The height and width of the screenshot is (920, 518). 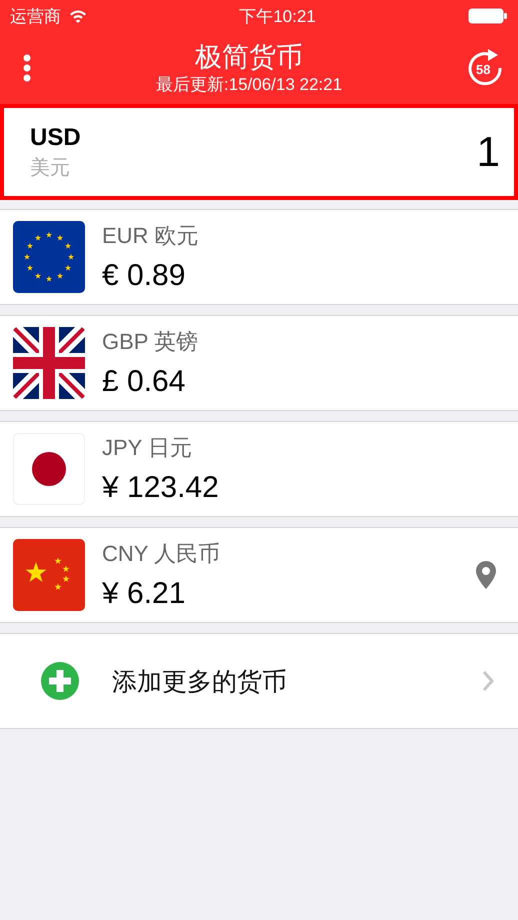 What do you see at coordinates (259, 152) in the screenshot?
I see `base-currency-card: USD 美元 1` at bounding box center [259, 152].